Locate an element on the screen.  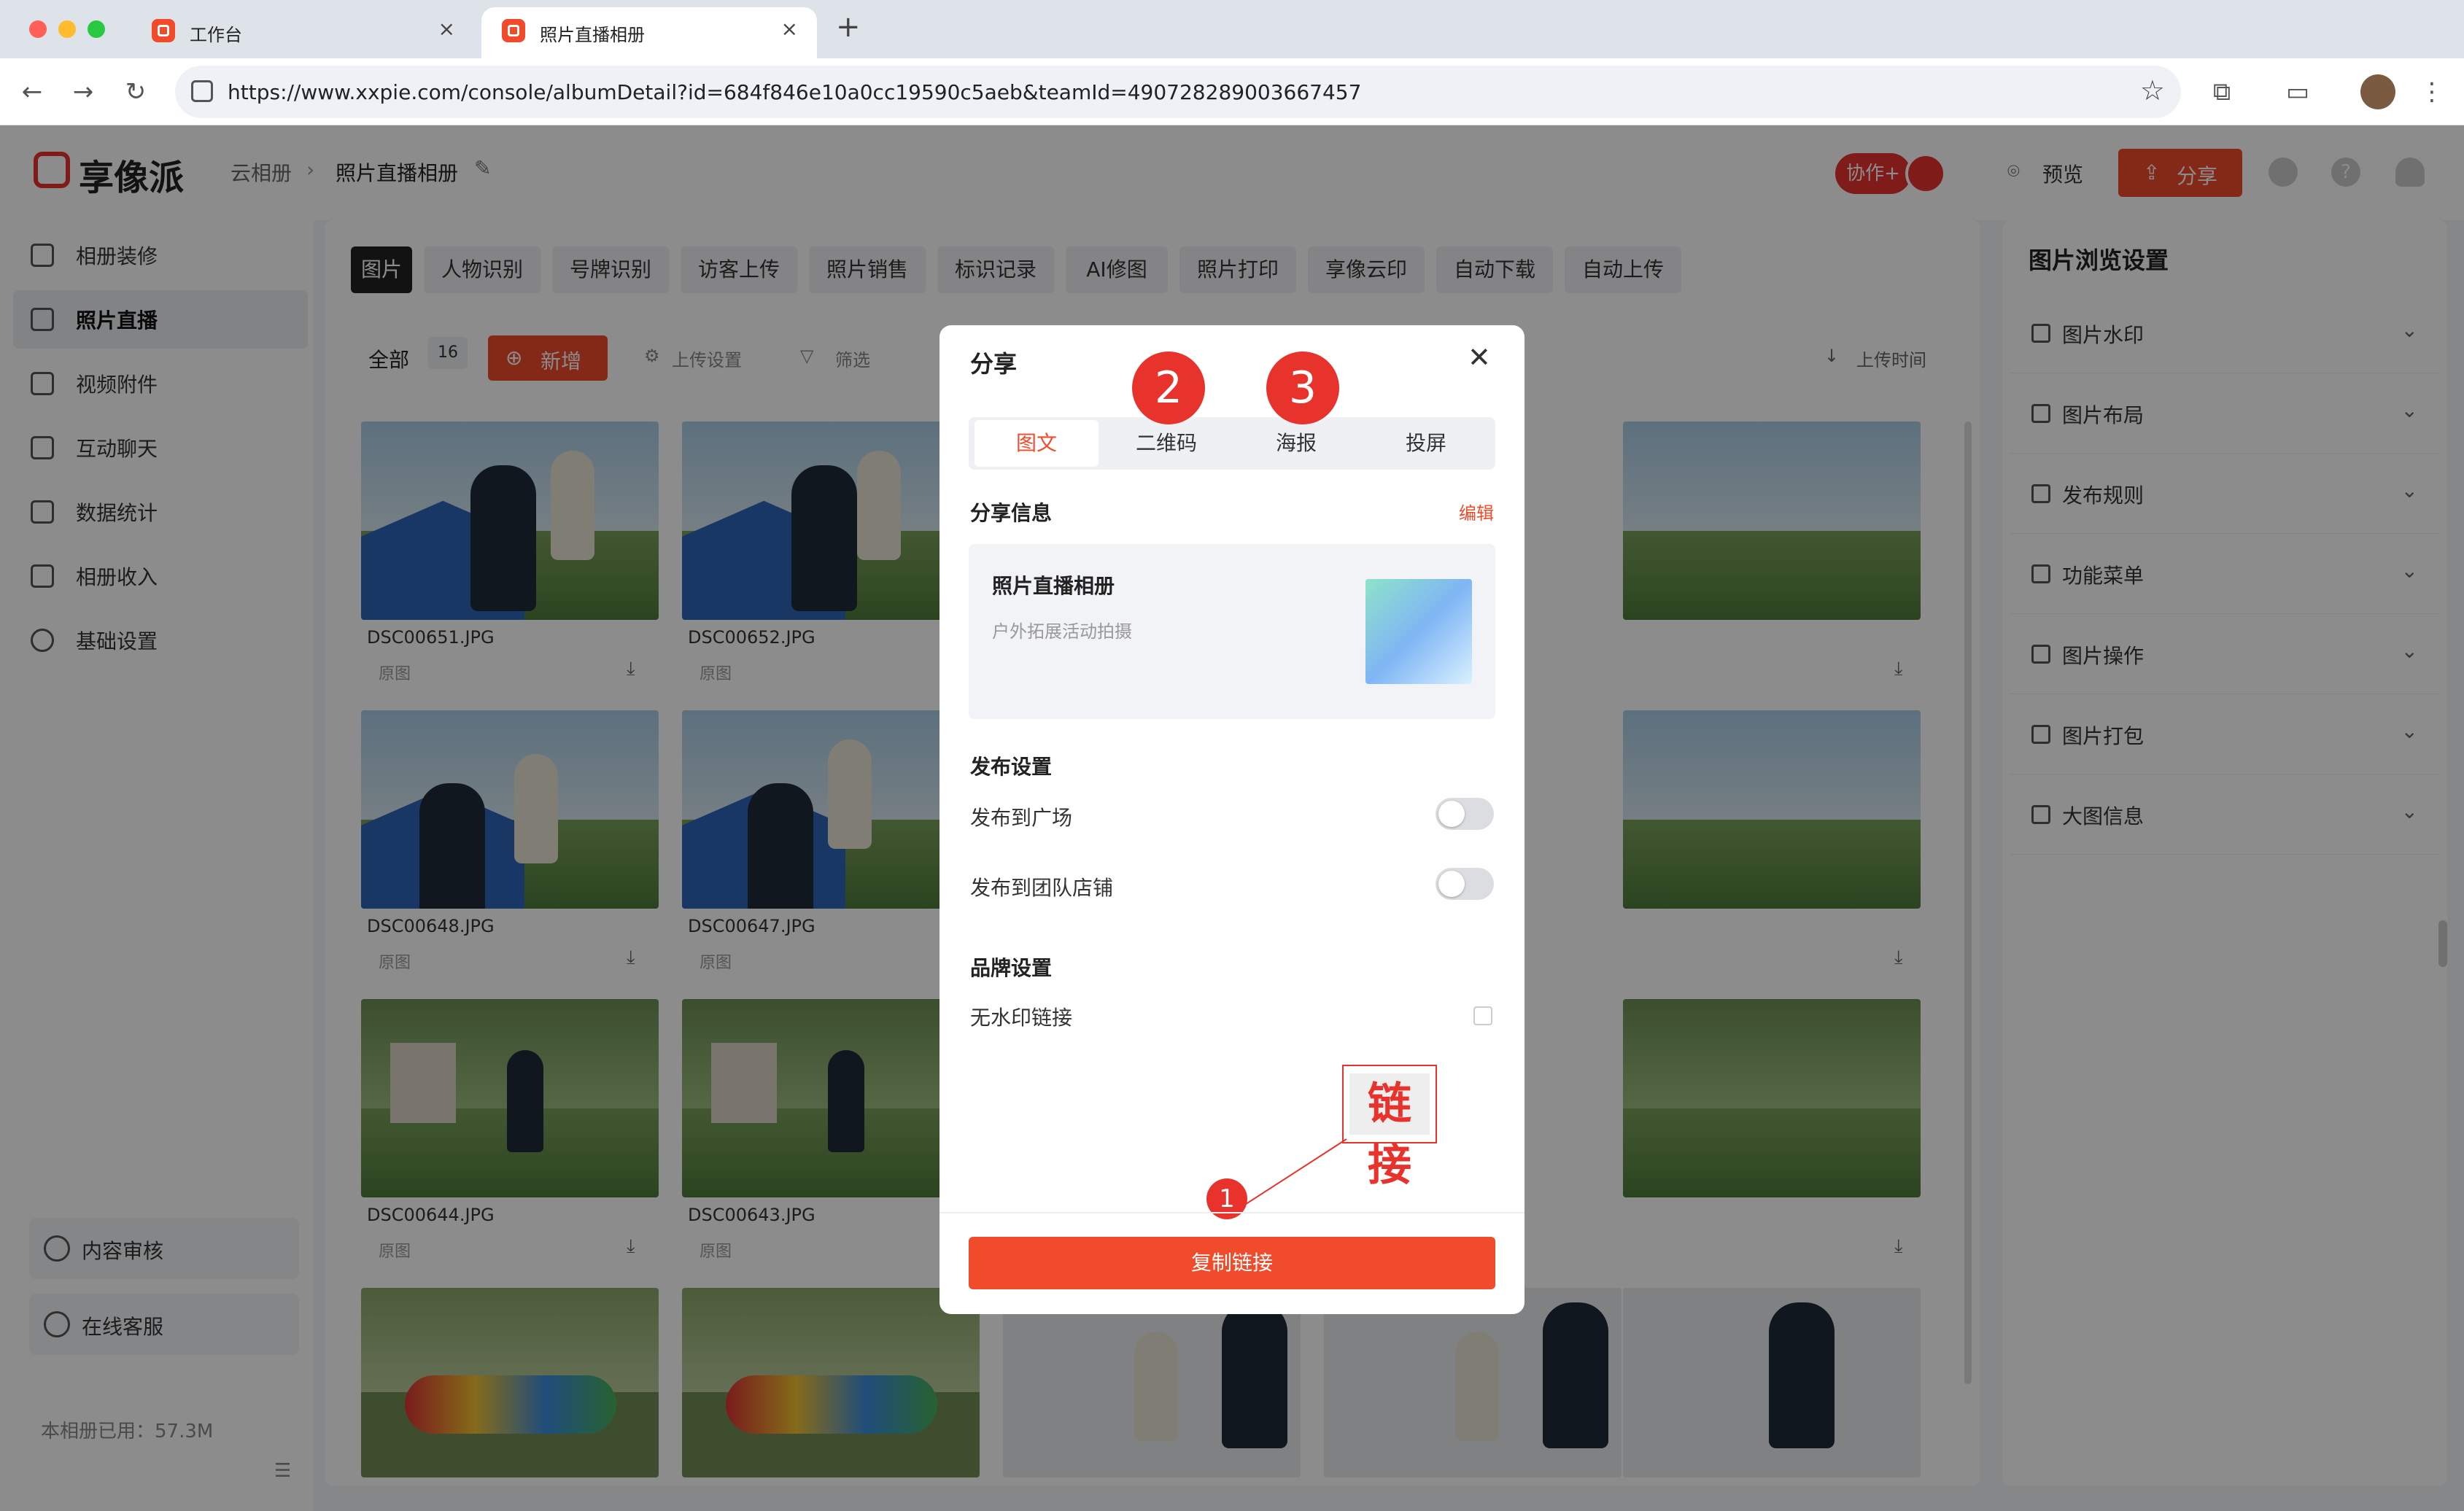
step-badge-2: 2 is located at coordinates (1168, 387).